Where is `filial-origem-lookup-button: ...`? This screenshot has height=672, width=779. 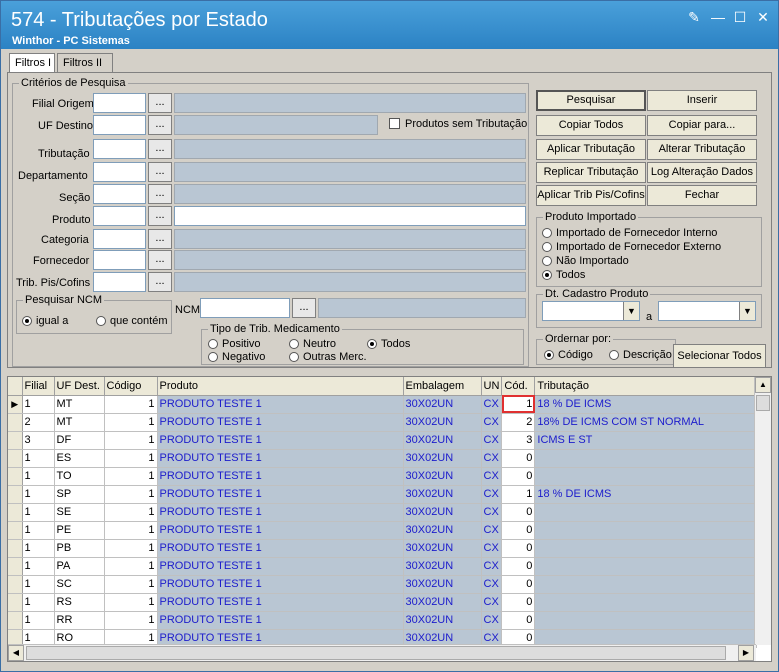
filial-origem-lookup-button: ... is located at coordinates (160, 103).